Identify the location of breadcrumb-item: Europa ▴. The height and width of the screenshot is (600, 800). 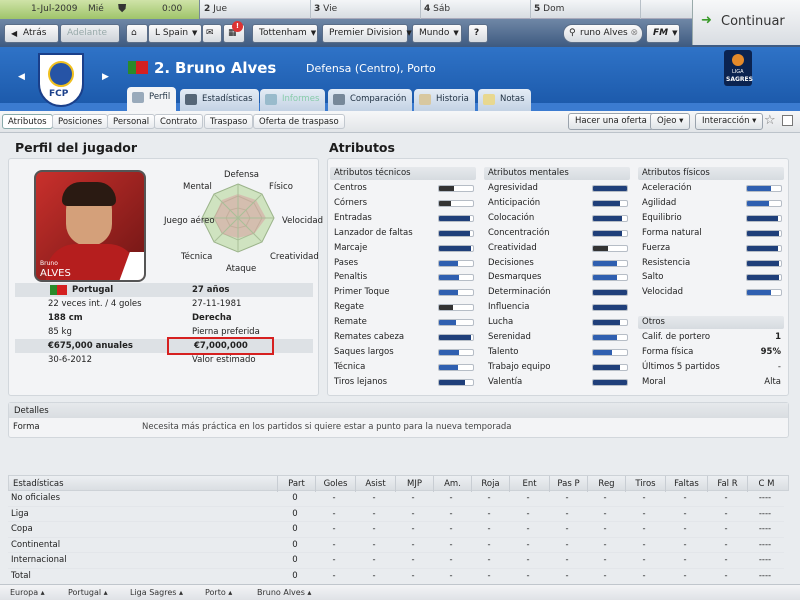
(27, 592).